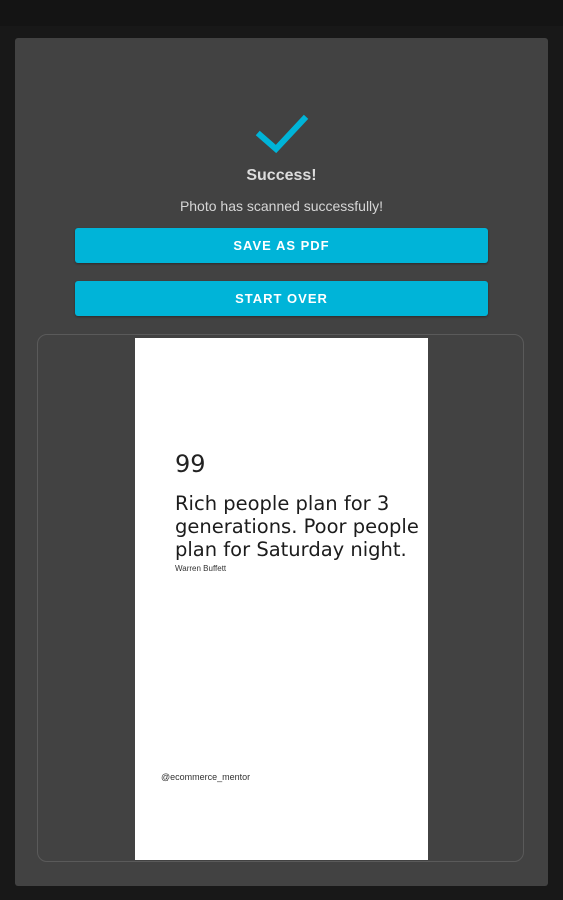  Describe the element at coordinates (281, 175) in the screenshot. I see `success-title: Success!` at that location.